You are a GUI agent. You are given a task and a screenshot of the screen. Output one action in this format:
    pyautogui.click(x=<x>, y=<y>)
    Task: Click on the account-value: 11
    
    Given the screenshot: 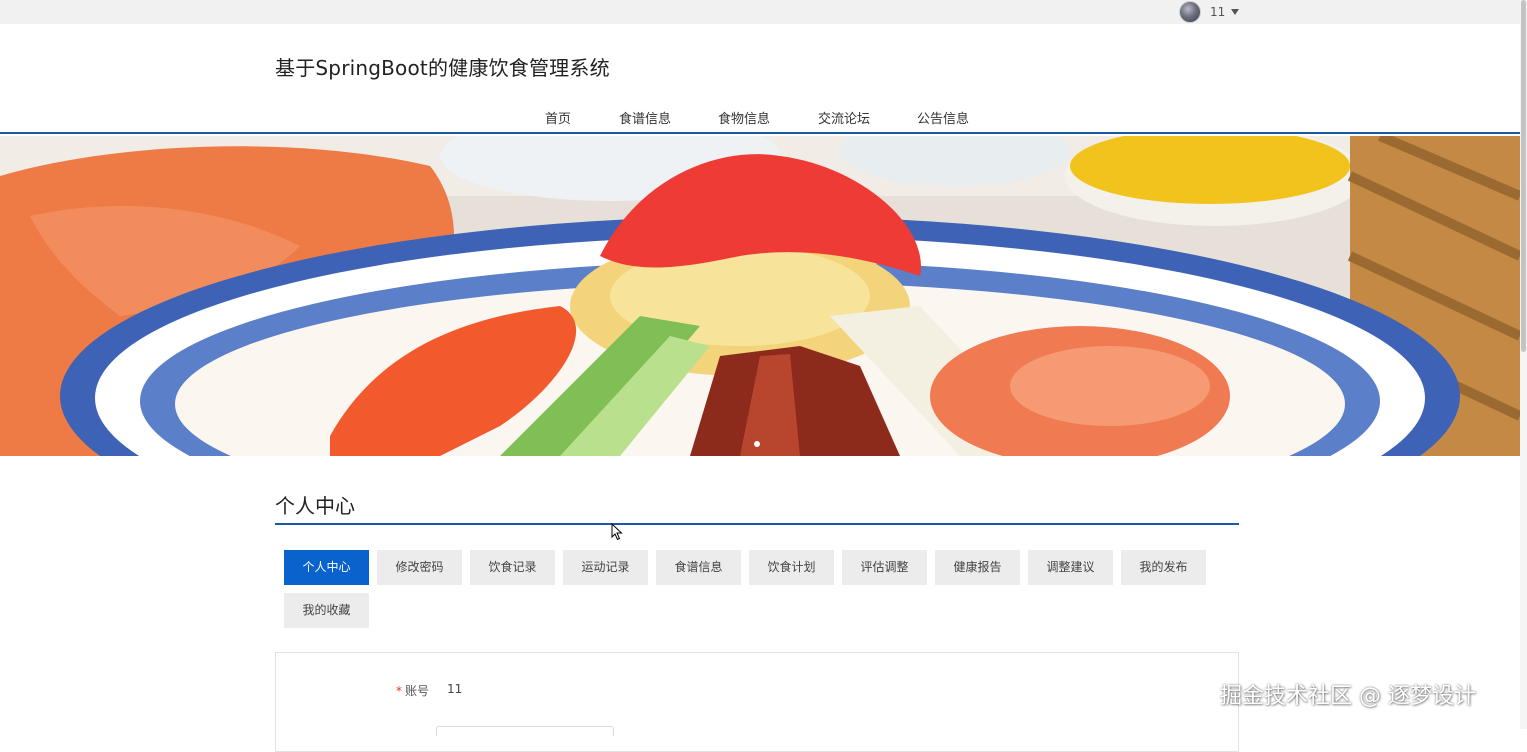 What is the action you would take?
    pyautogui.click(x=455, y=689)
    